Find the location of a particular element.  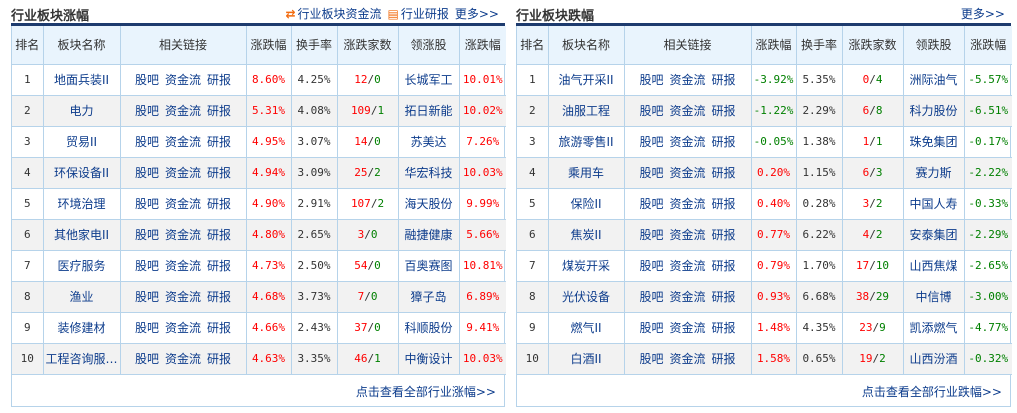

fund-flow-link: ⇄ 行业板块资金流 is located at coordinates (333, 13).